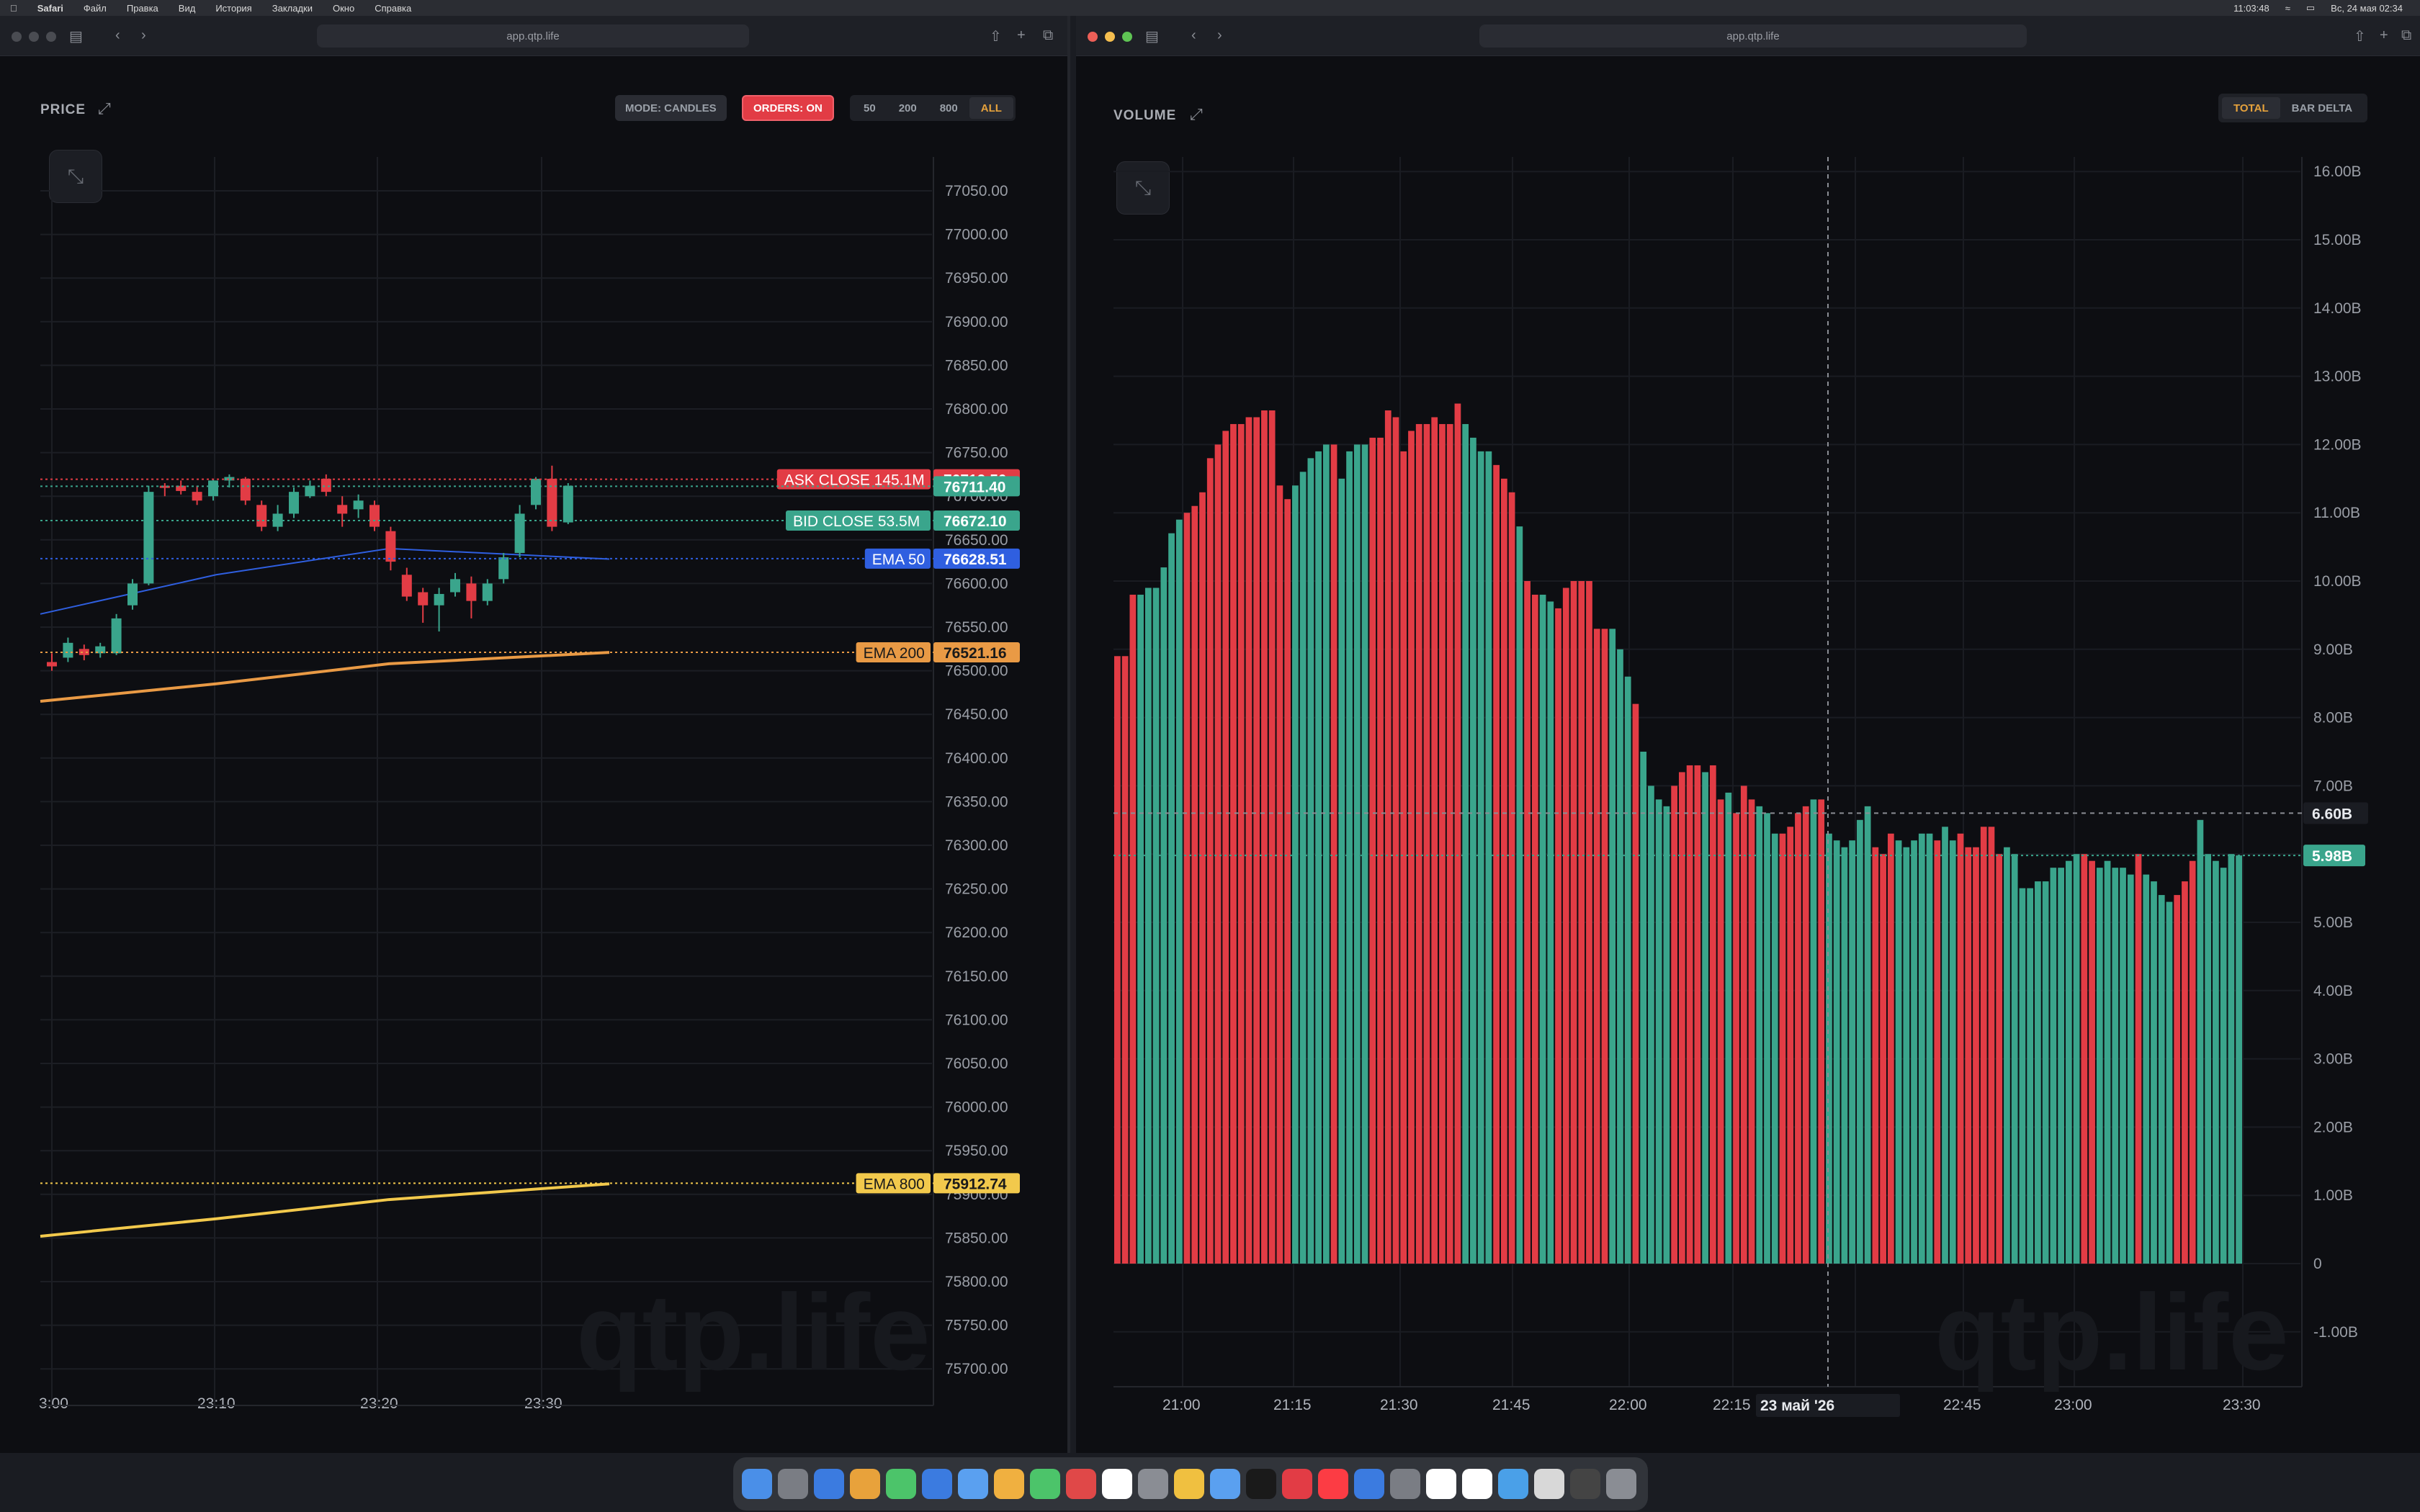 Image resolution: width=2420 pixels, height=1512 pixels. I want to click on price-label-value: 75912.74, so click(975, 1184).